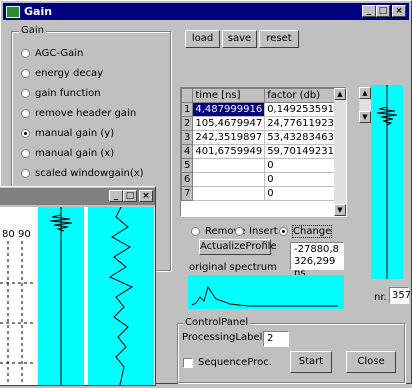  I want to click on time-cell: 105,4679947, so click(229, 123).